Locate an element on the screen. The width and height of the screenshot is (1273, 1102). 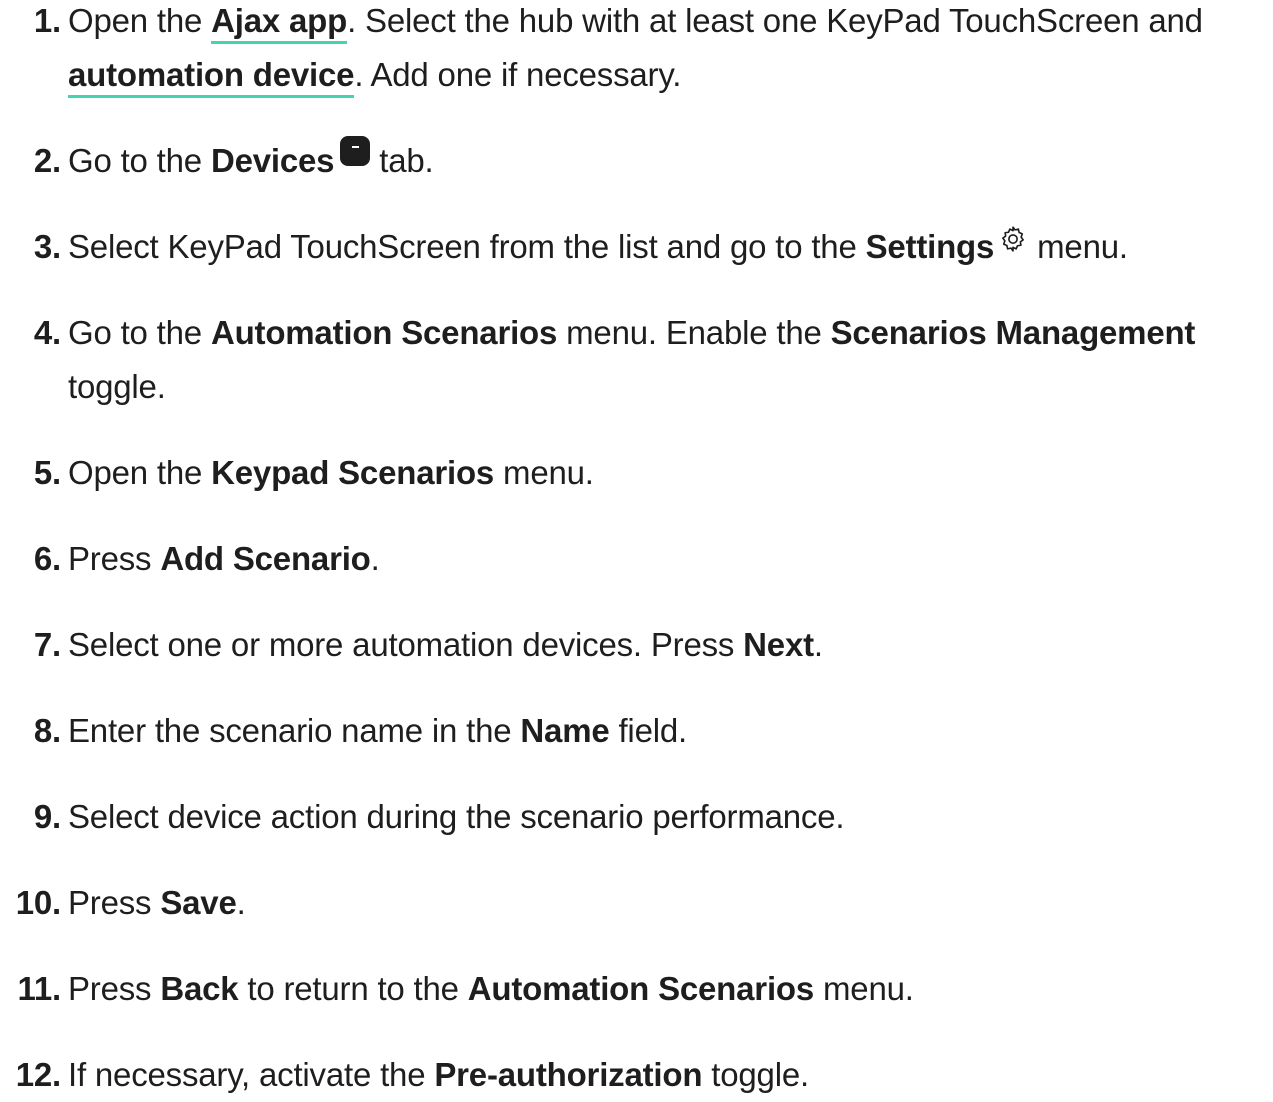
name-field-label: Name is located at coordinates (565, 730).